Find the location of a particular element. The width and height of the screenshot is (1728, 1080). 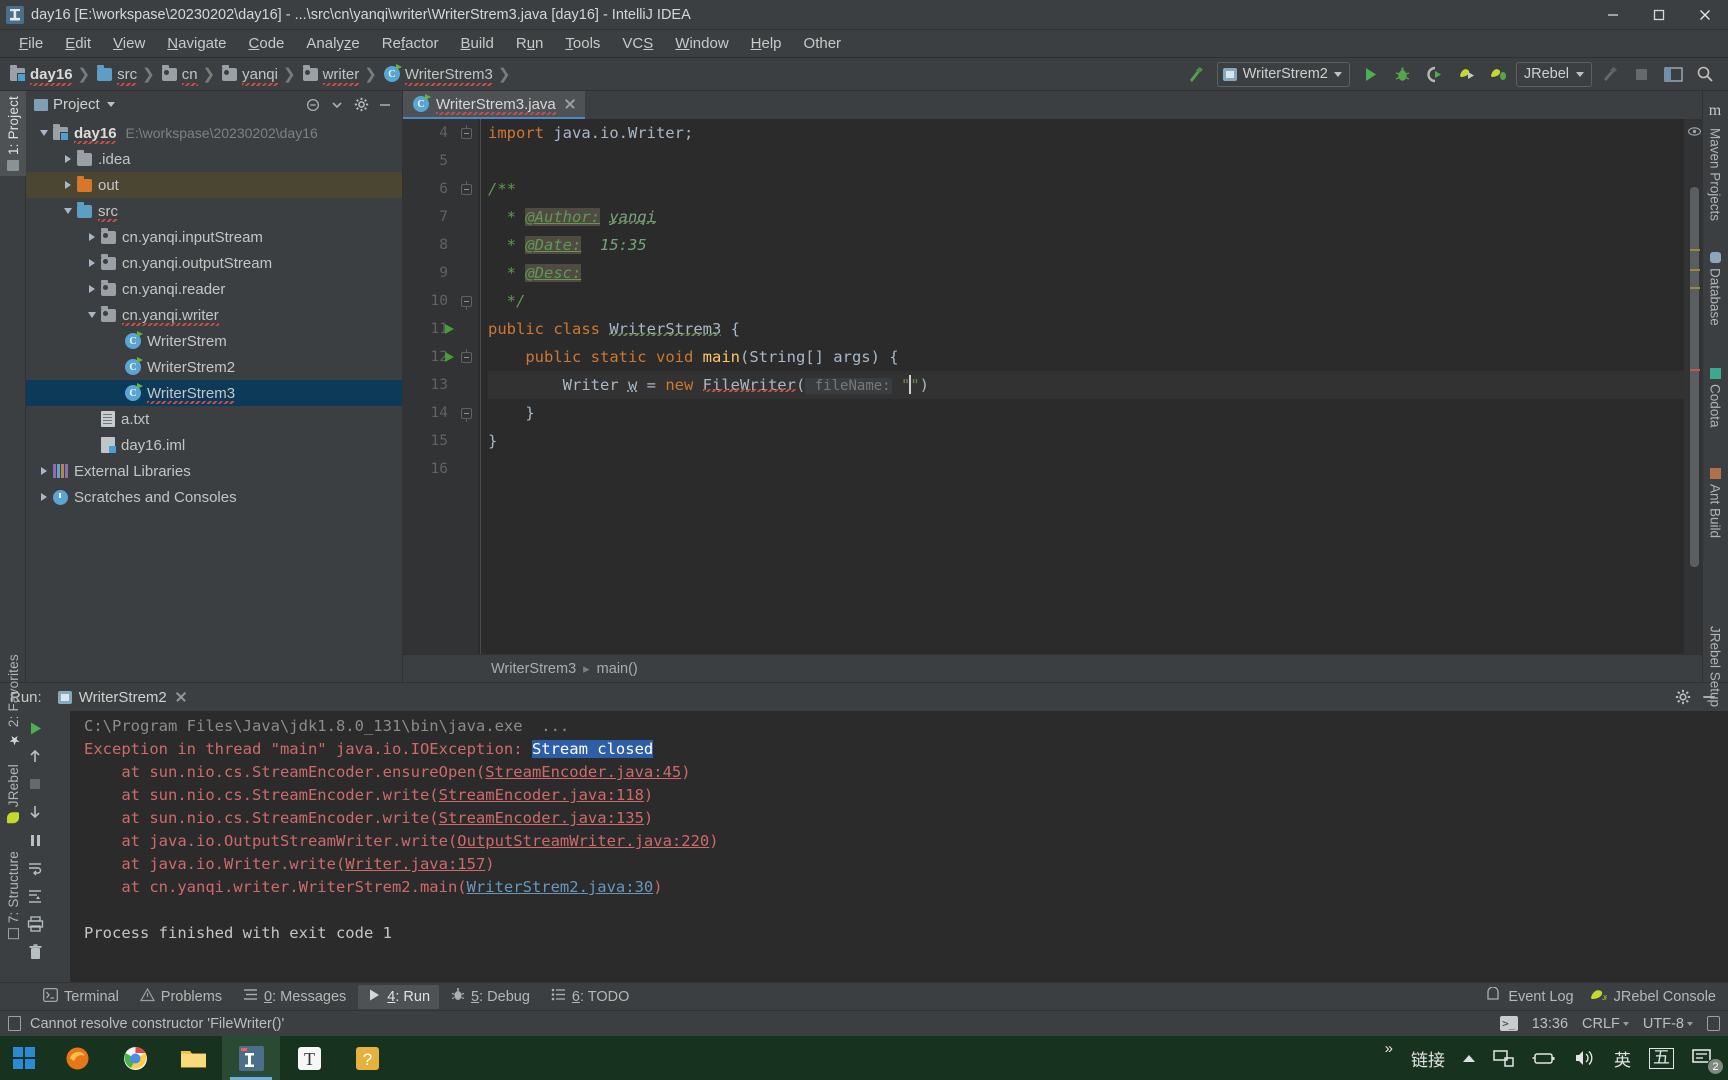

code-line-14: } is located at coordinates (1086, 413).